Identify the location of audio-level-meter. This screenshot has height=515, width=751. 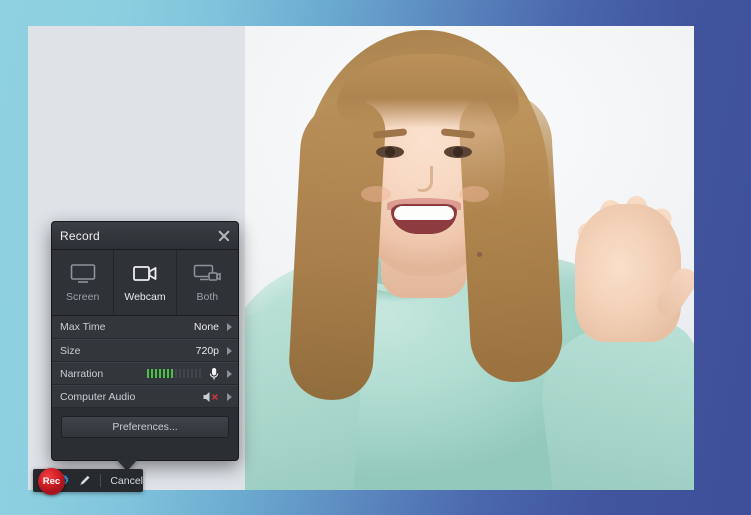
(173, 373).